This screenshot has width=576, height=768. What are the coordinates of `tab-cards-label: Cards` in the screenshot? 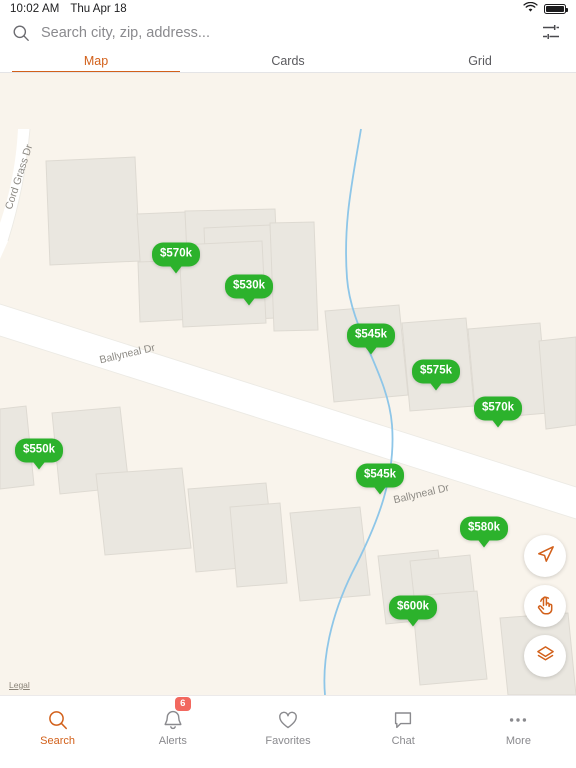 It's located at (288, 60).